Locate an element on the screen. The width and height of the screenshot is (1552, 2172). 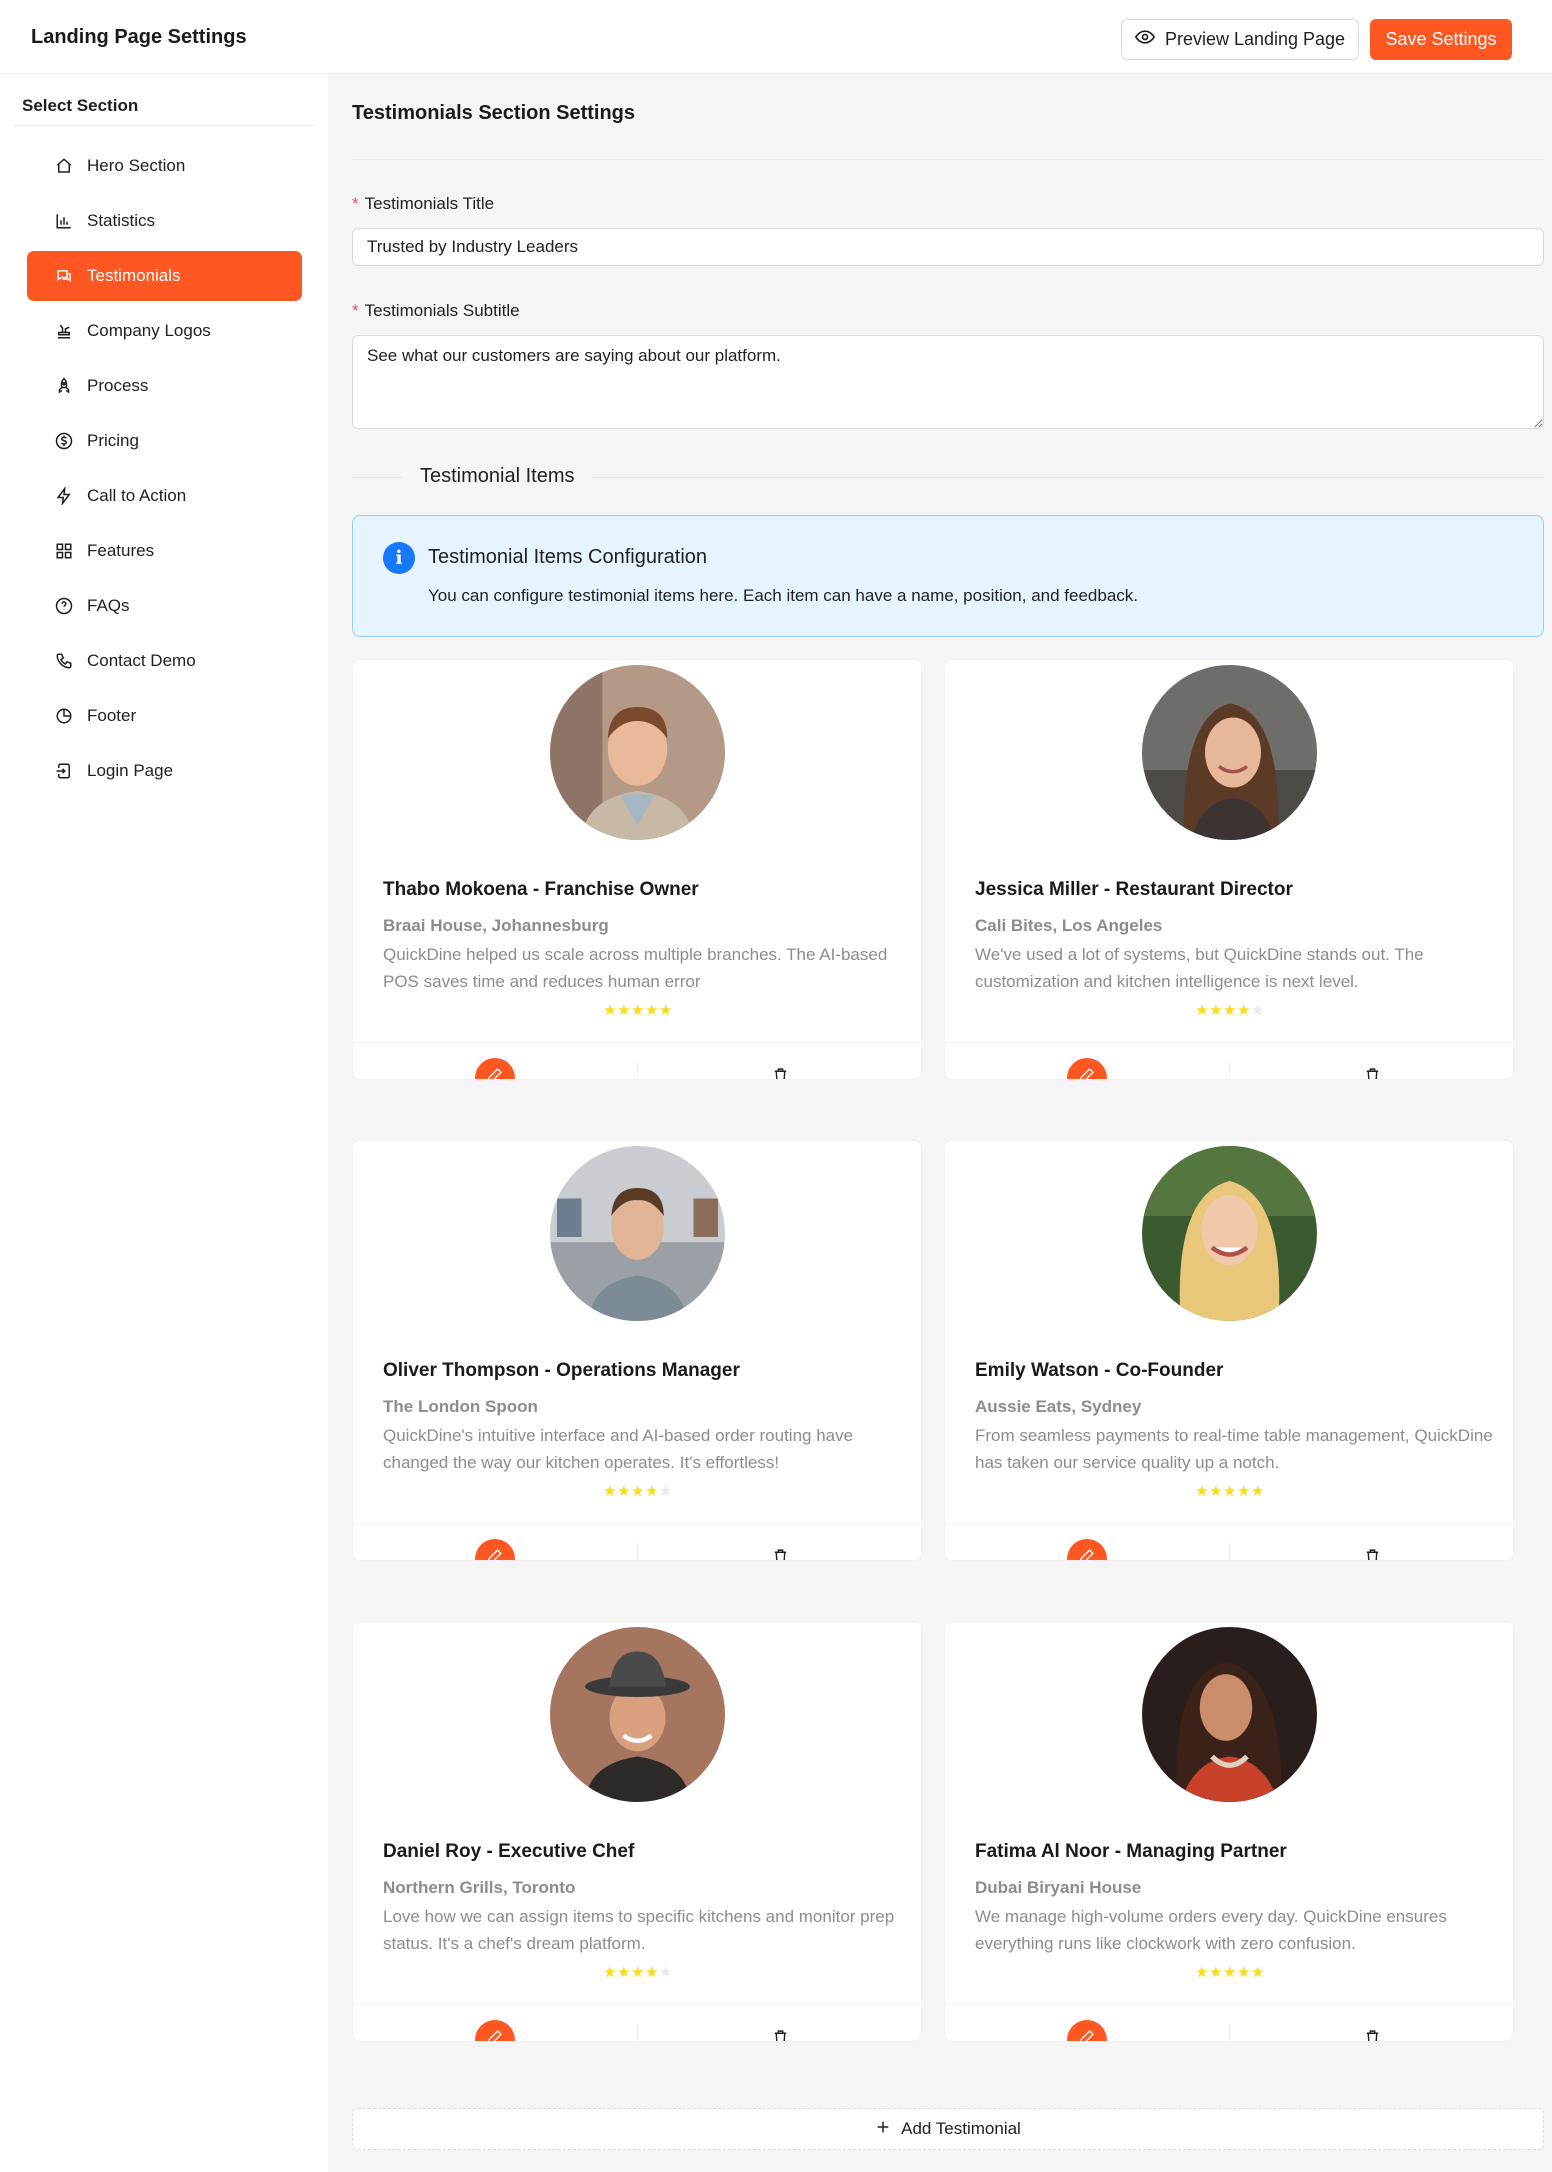
preview-button-label: Preview Landing Page is located at coordinates (1255, 39).